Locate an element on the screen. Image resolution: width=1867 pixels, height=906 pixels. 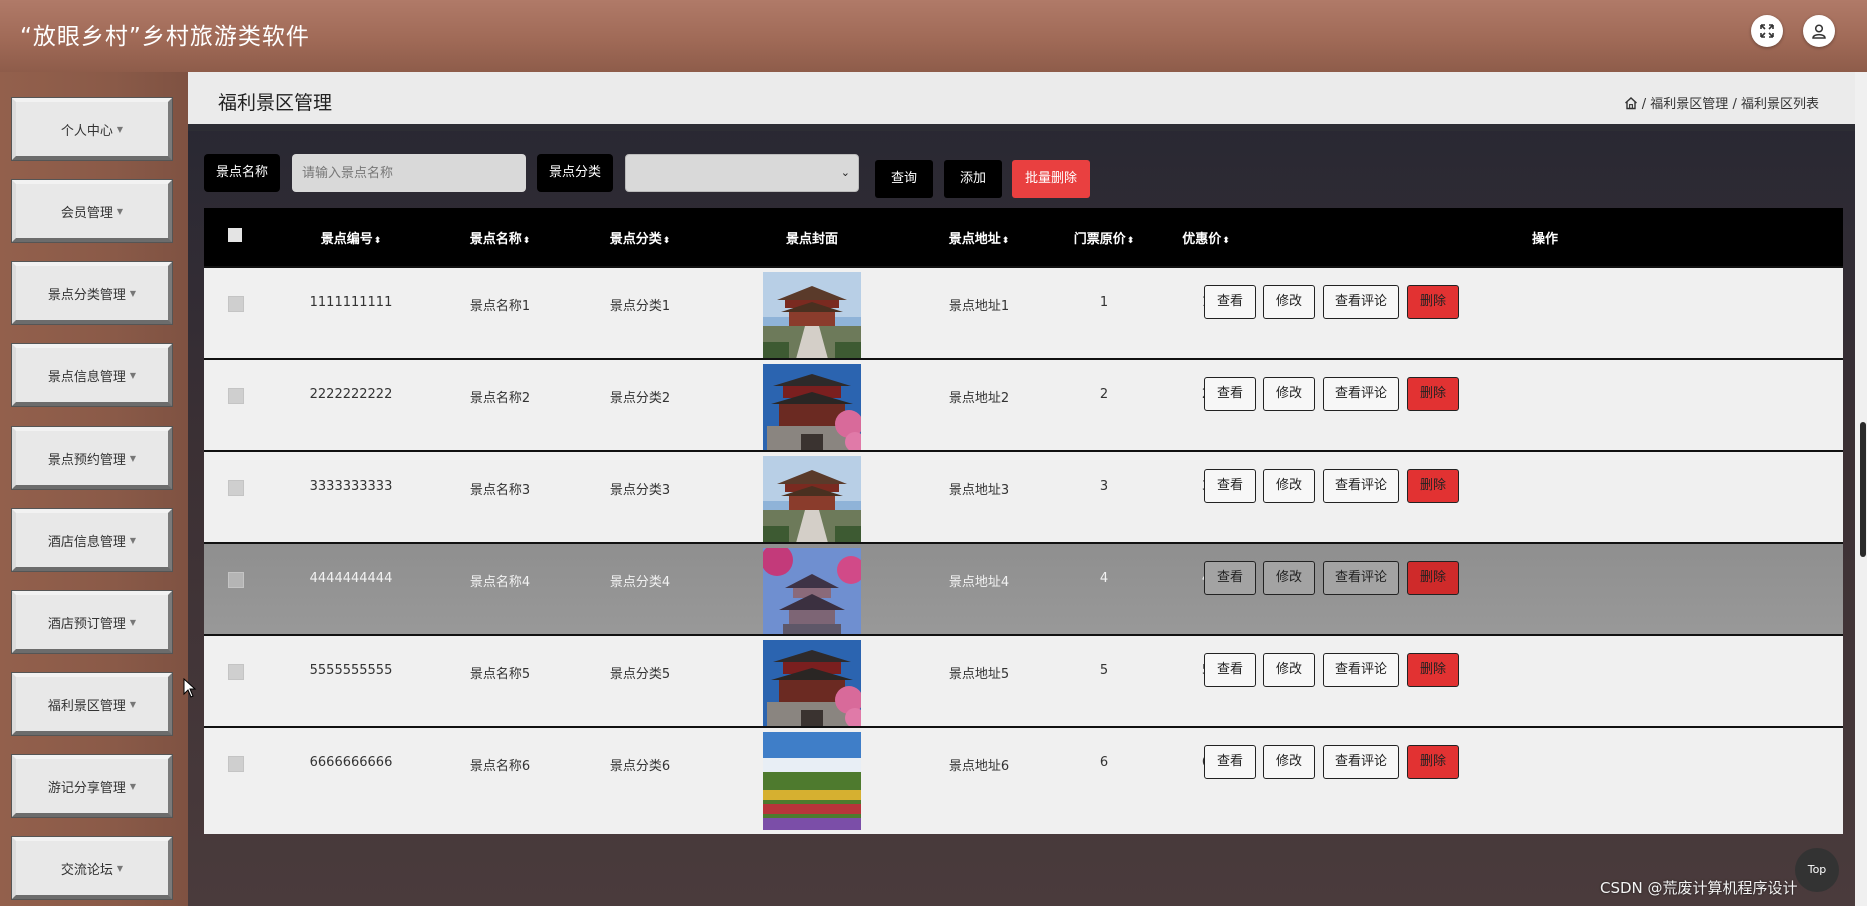
spot-name-label: 景点名称 is located at coordinates (242, 173).